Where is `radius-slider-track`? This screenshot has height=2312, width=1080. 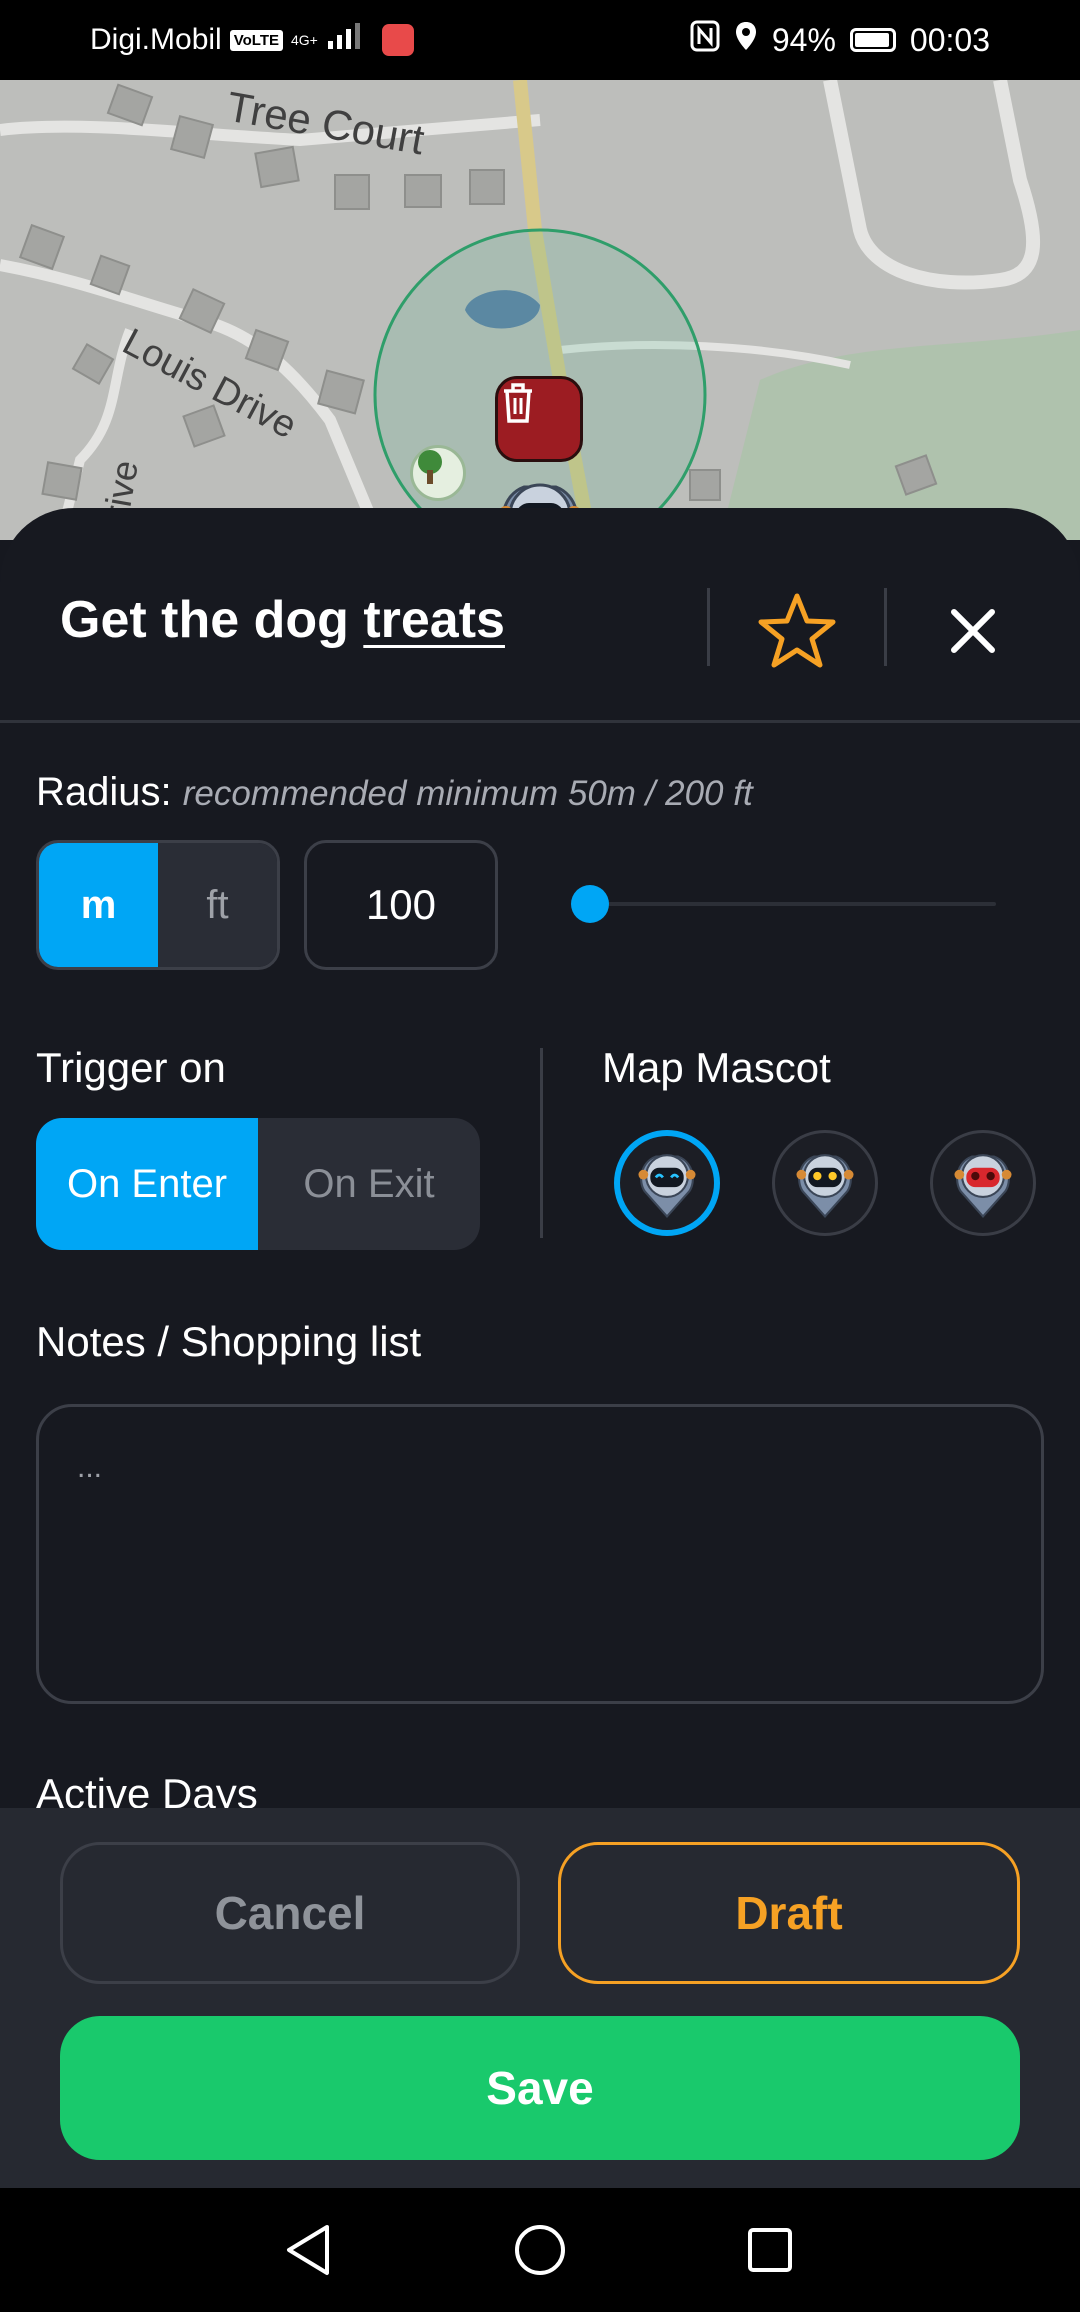 radius-slider-track is located at coordinates (793, 904).